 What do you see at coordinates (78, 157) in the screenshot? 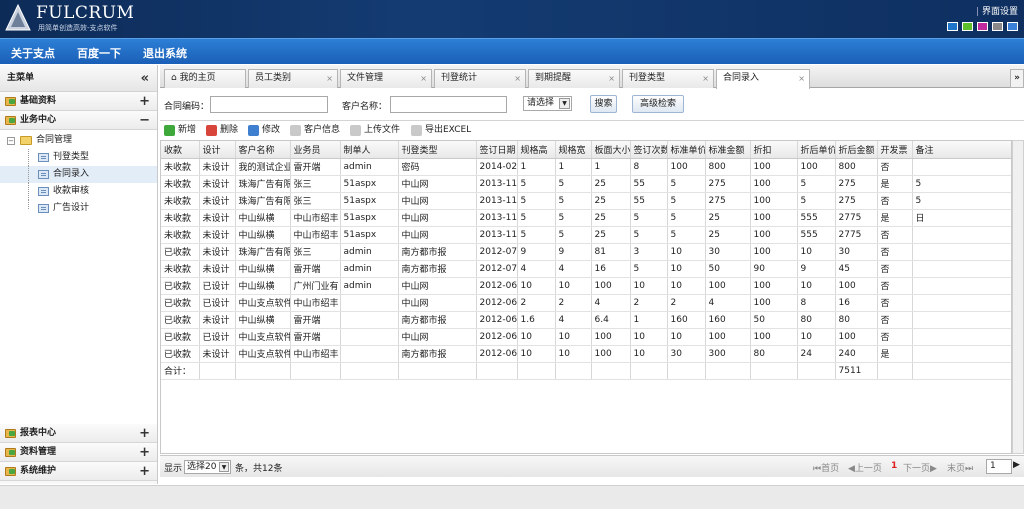
I see `tree-item-publish-type: 刊登类型` at bounding box center [78, 157].